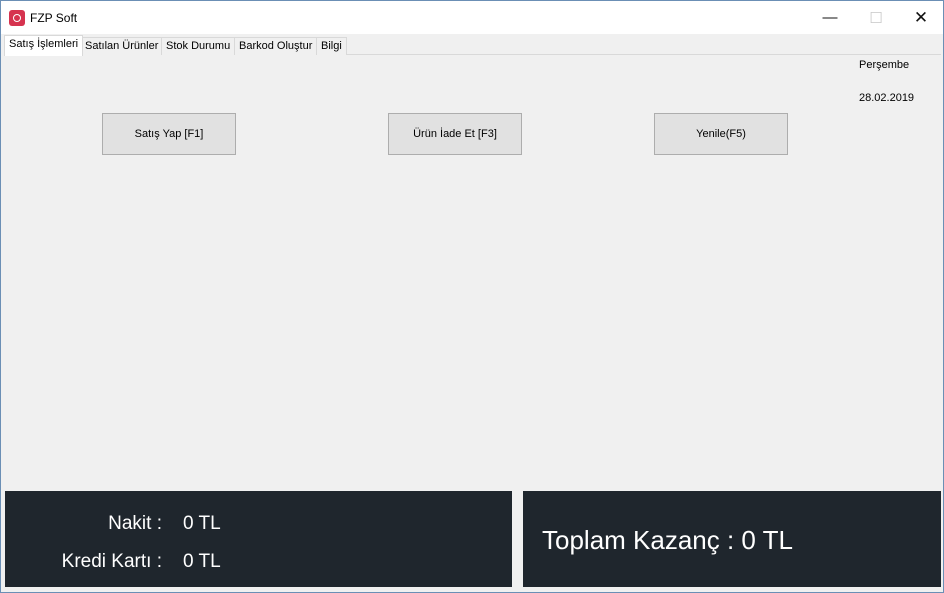 The height and width of the screenshot is (593, 944). What do you see at coordinates (455, 134) in the screenshot?
I see `return-product-button: Ürün İade Et [F3]` at bounding box center [455, 134].